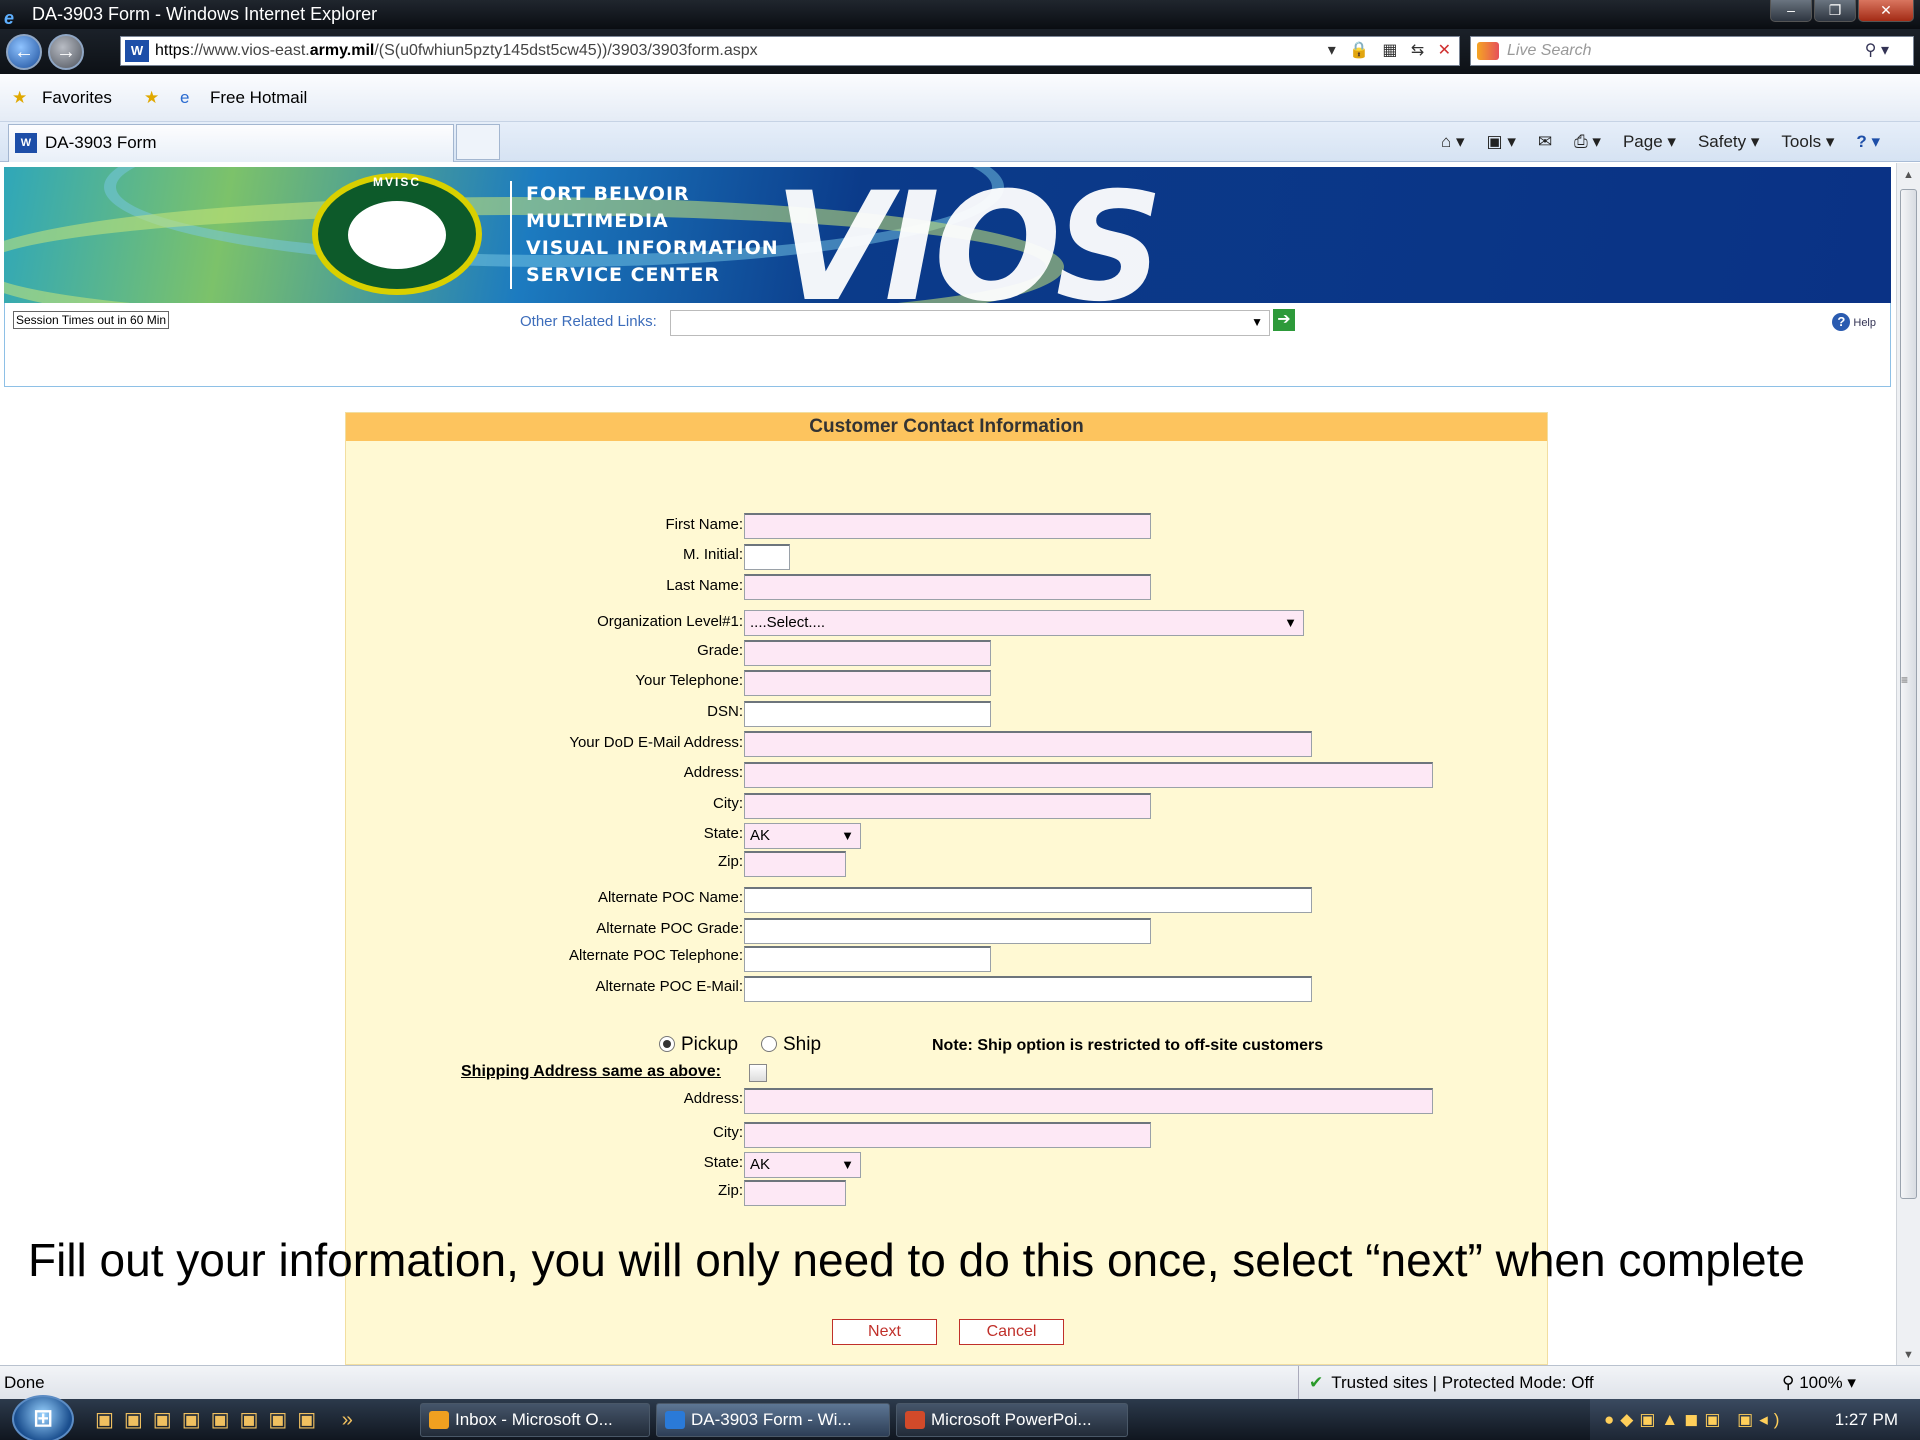  I want to click on tab-da-3903: W DA-3903 Form, so click(231, 143).